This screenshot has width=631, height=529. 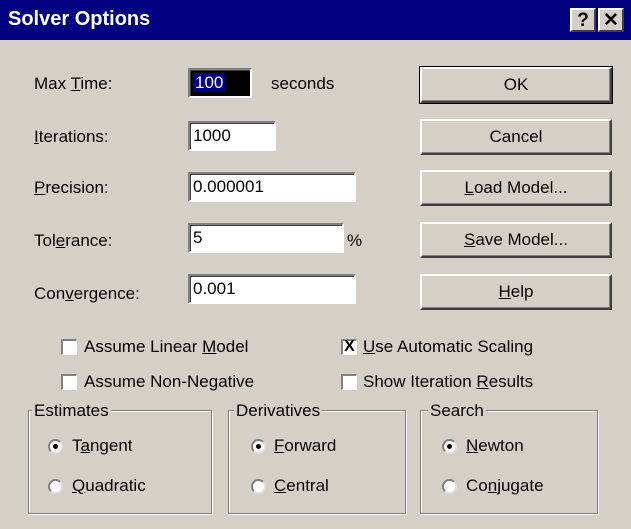 What do you see at coordinates (71, 411) in the screenshot?
I see `estimates-legend: Estimates` at bounding box center [71, 411].